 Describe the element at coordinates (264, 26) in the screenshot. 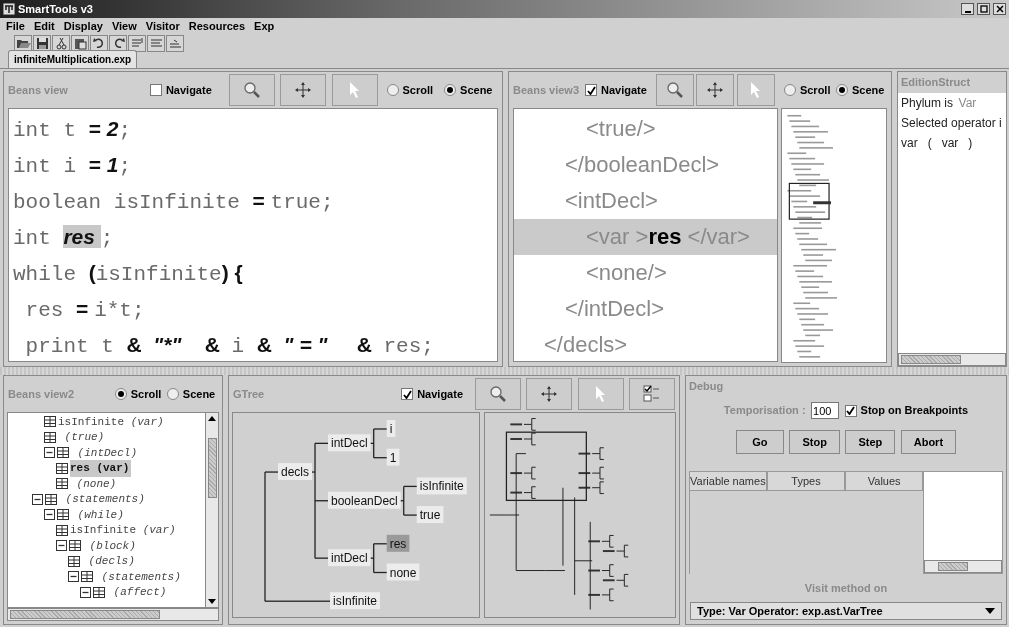

I see `menu-item: Exp` at that location.